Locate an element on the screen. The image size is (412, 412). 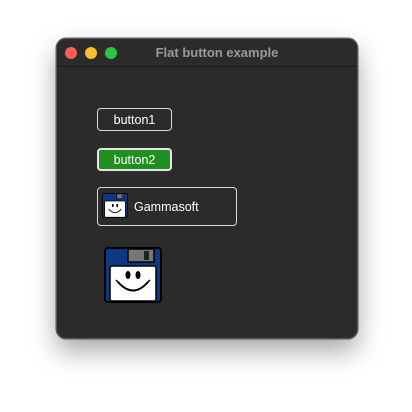
button2-label: button2 is located at coordinates (134, 159).